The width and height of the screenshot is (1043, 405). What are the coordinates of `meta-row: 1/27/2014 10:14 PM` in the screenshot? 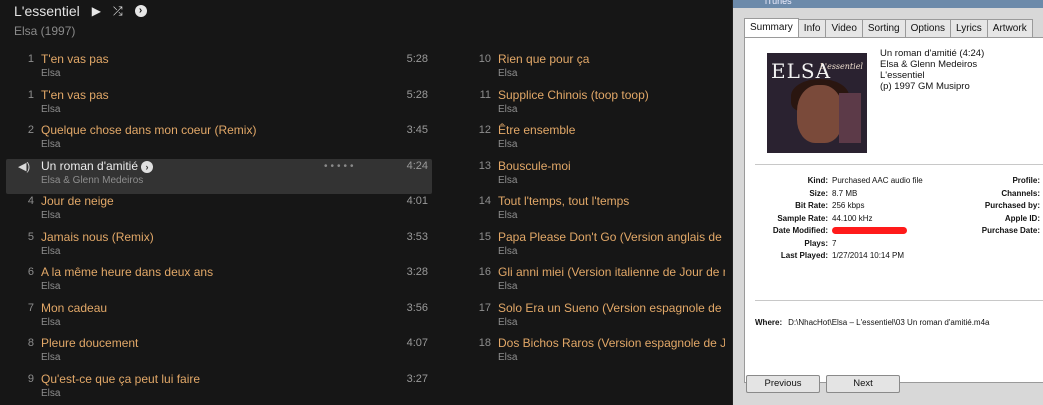 It's located at (882, 256).